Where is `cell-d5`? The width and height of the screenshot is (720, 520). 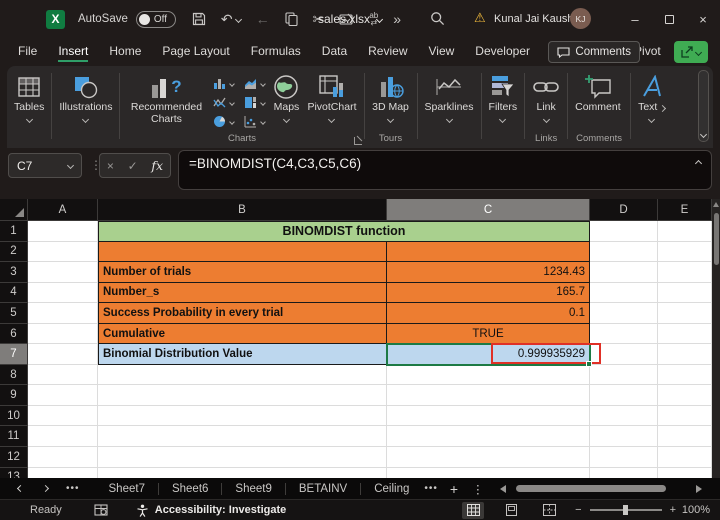
cell-d5 is located at coordinates (624, 313).